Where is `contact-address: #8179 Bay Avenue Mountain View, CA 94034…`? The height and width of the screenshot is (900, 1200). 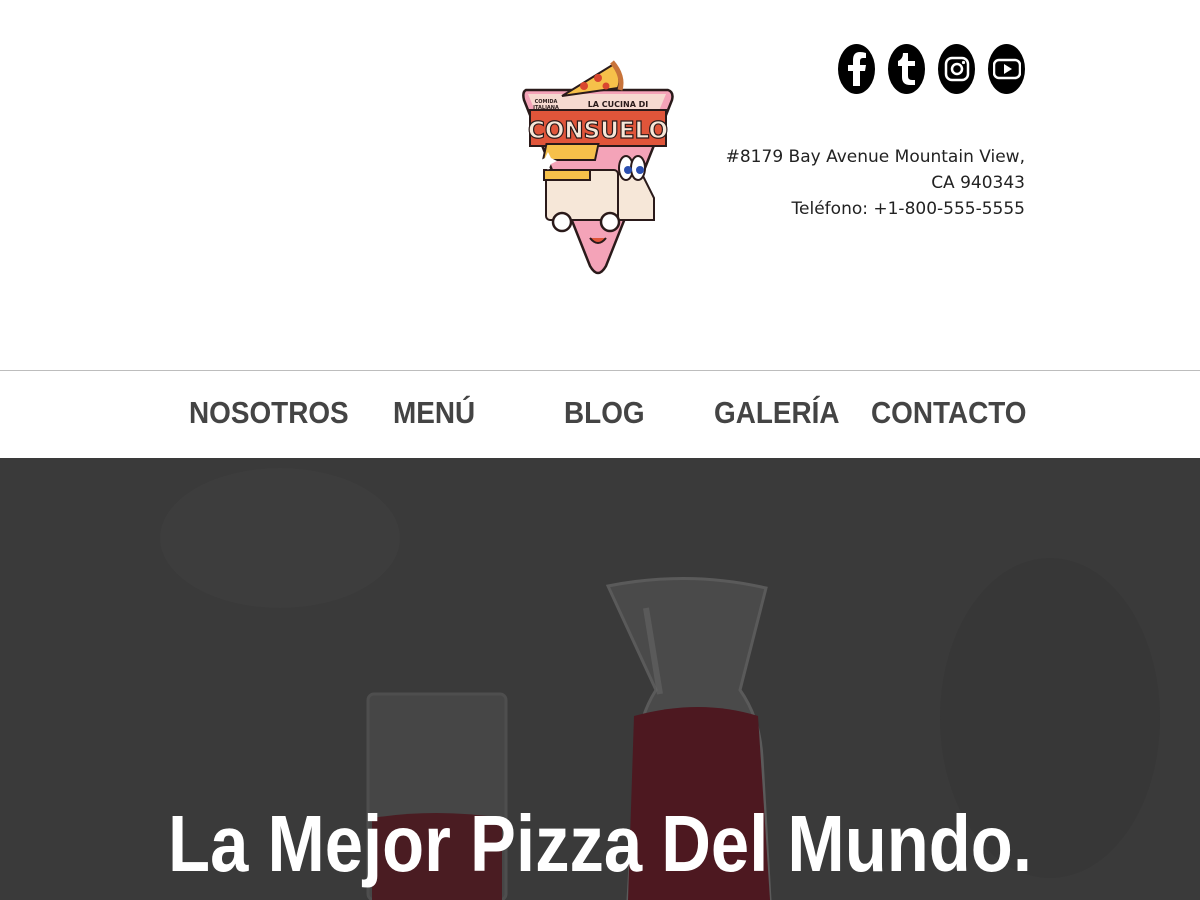
contact-address: #8179 Bay Avenue Mountain View, CA 94034… is located at coordinates (875, 183).